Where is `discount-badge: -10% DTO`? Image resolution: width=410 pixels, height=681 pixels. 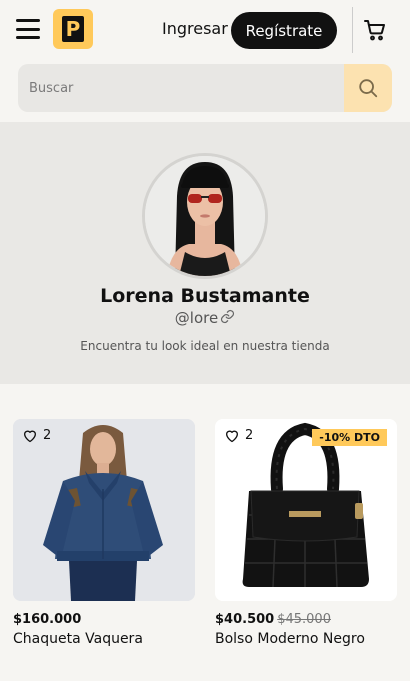
discount-badge: -10% DTO is located at coordinates (349, 437).